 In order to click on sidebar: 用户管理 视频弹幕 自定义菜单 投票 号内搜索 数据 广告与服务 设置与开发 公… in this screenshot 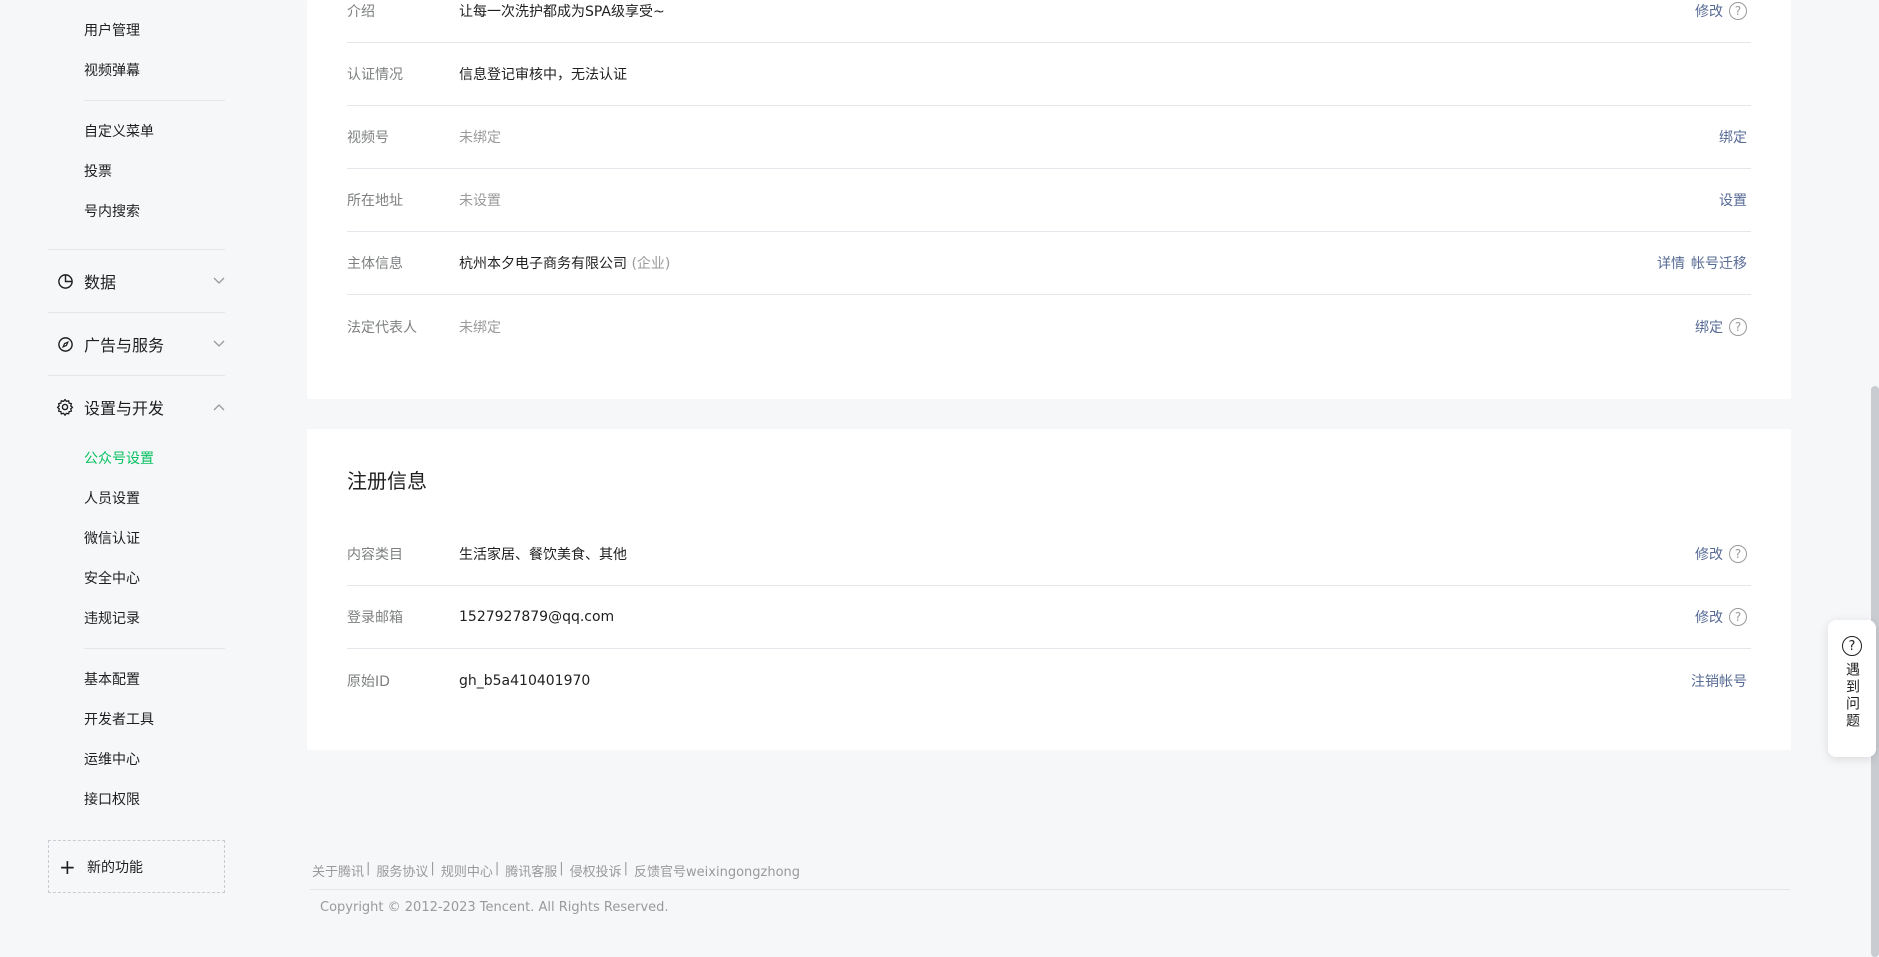, I will do `click(140, 478)`.